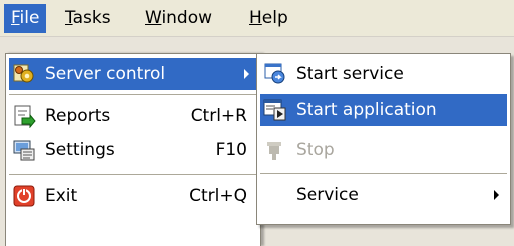  I want to click on menu-item-start-service: Start service, so click(383, 74).